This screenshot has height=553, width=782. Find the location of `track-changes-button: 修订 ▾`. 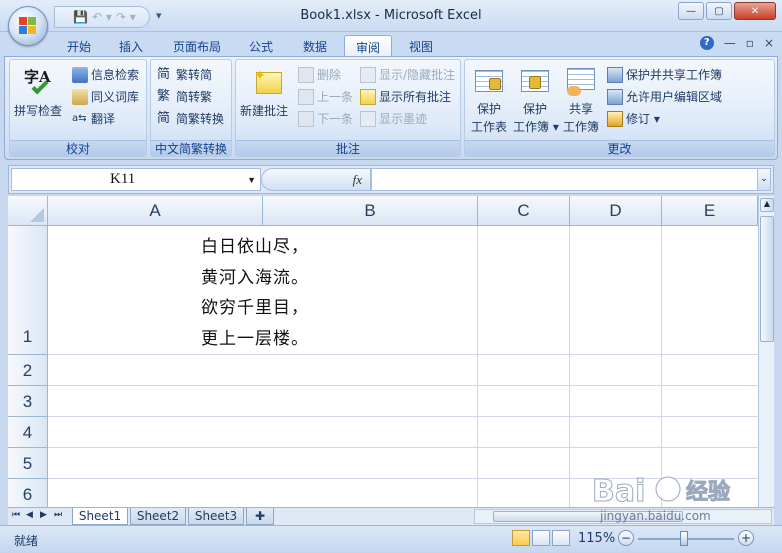

track-changes-button: 修订 ▾ is located at coordinates (633, 118).